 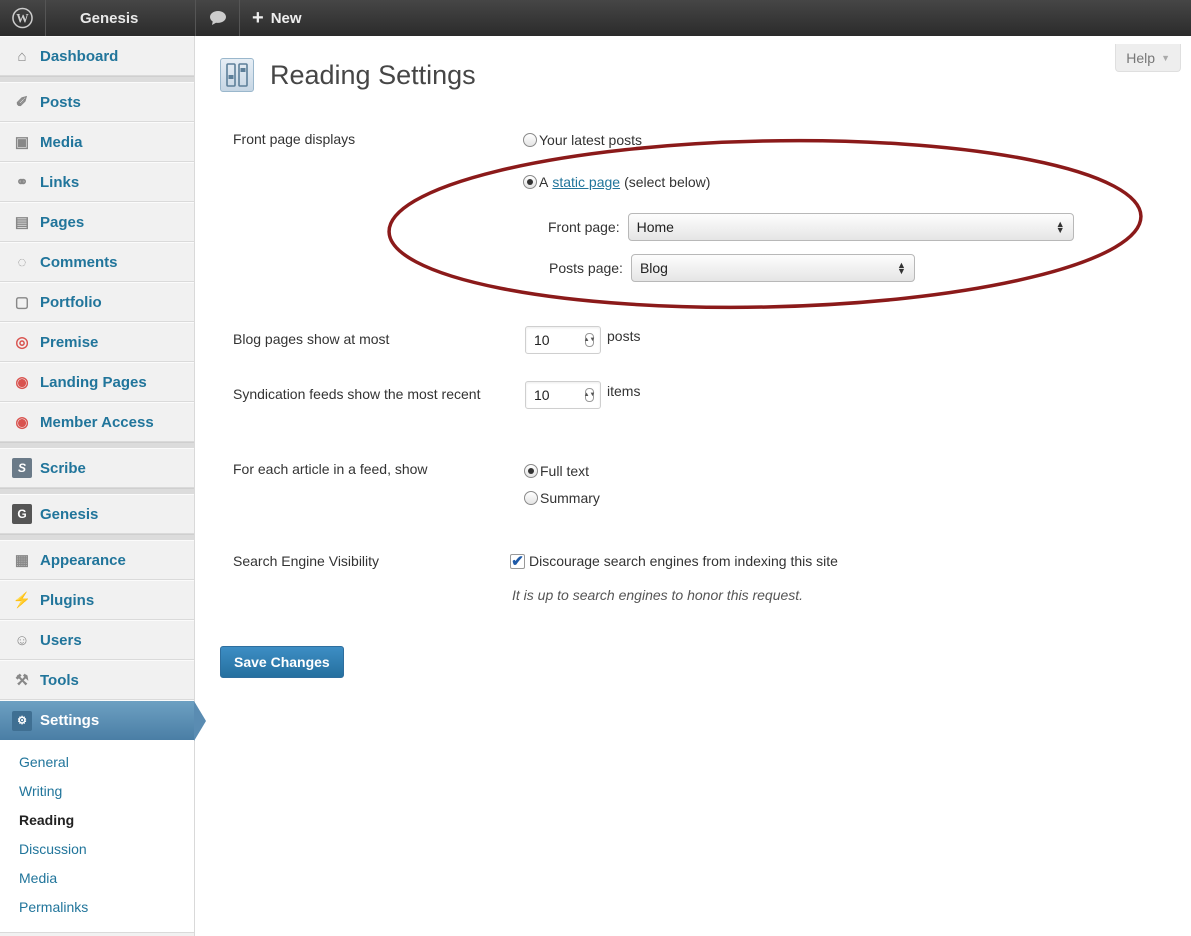 I want to click on sidebar-item-landing-pages: ◉ Landing Pages, so click(x=97, y=382).